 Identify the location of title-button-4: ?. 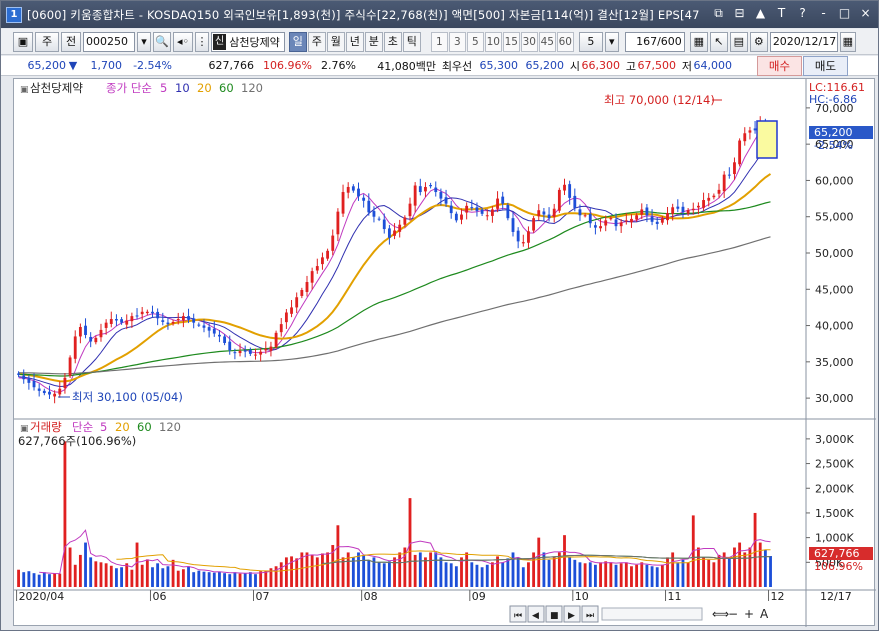
(802, 13).